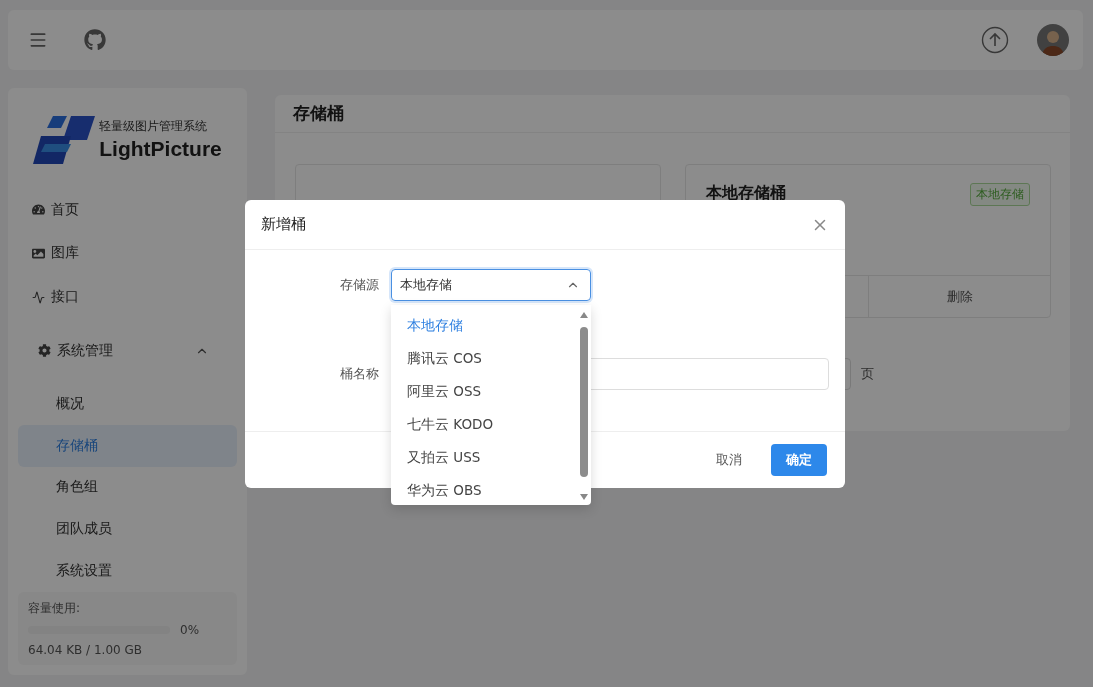 This screenshot has height=687, width=1093. I want to click on usage-label: 容量使用:, so click(55, 608).